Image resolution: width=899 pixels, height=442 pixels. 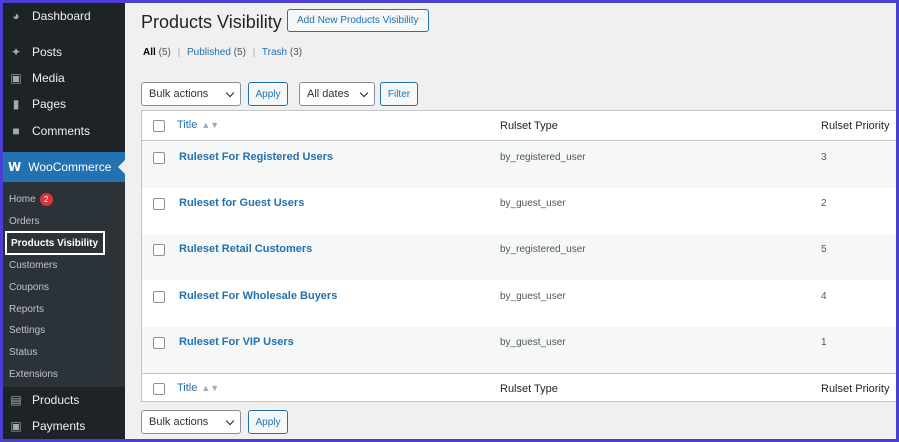 What do you see at coordinates (239, 52) in the screenshot?
I see `filter-published-count: (5)` at bounding box center [239, 52].